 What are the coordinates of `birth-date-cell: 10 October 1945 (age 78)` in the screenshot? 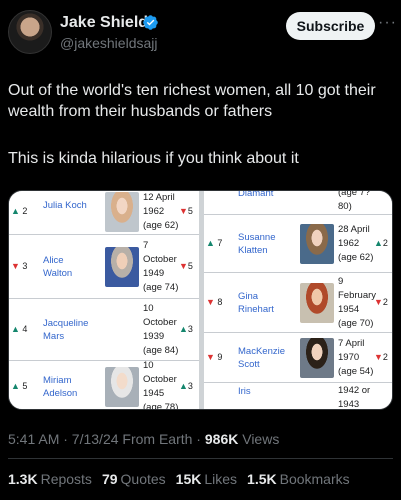 It's located at (163, 384).